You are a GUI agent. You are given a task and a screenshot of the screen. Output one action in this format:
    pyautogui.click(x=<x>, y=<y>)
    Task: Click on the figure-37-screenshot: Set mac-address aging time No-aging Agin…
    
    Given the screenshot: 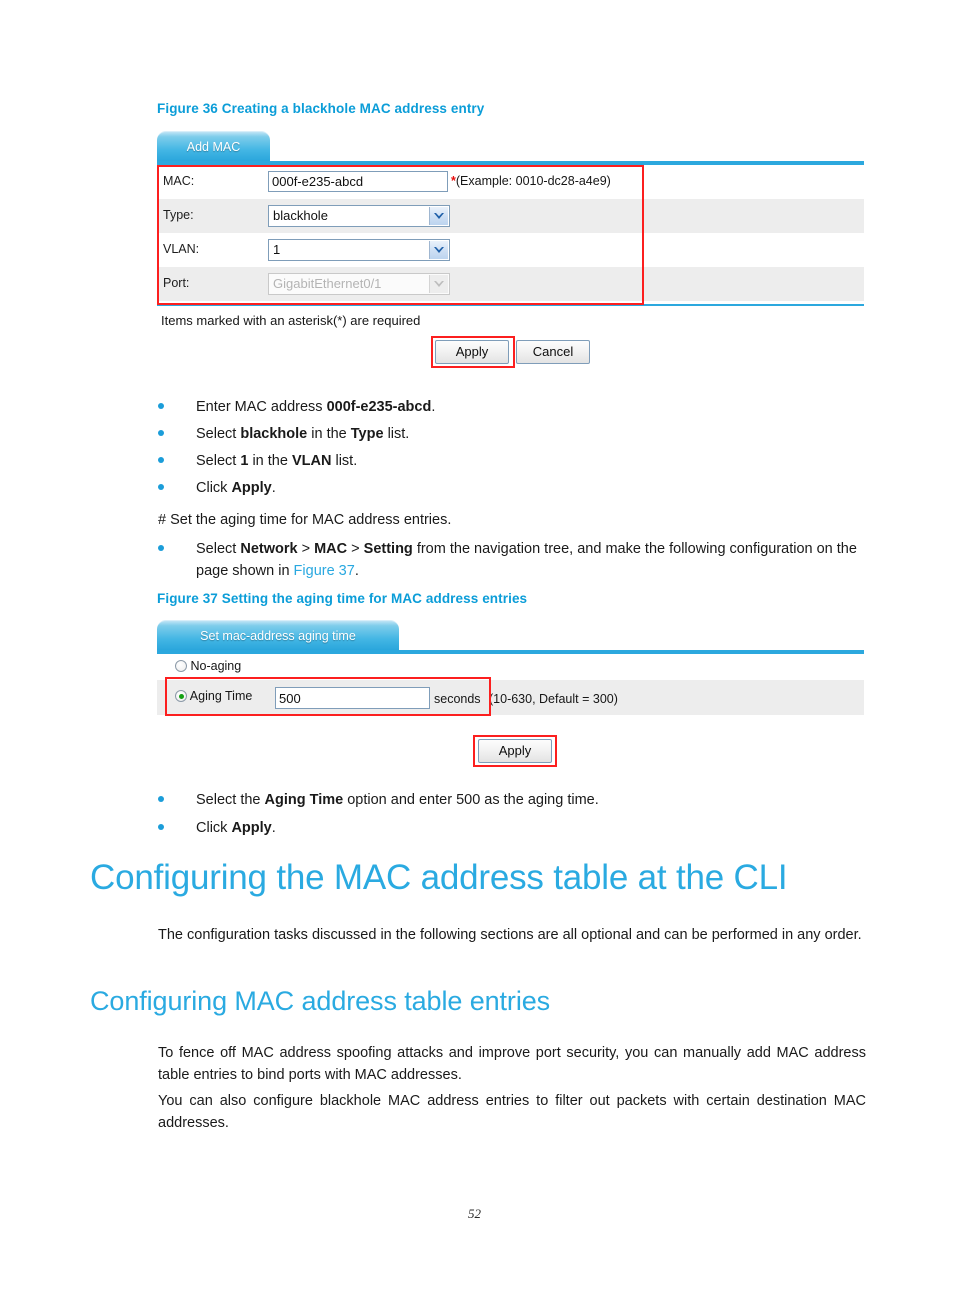 What is the action you would take?
    pyautogui.click(x=510, y=695)
    